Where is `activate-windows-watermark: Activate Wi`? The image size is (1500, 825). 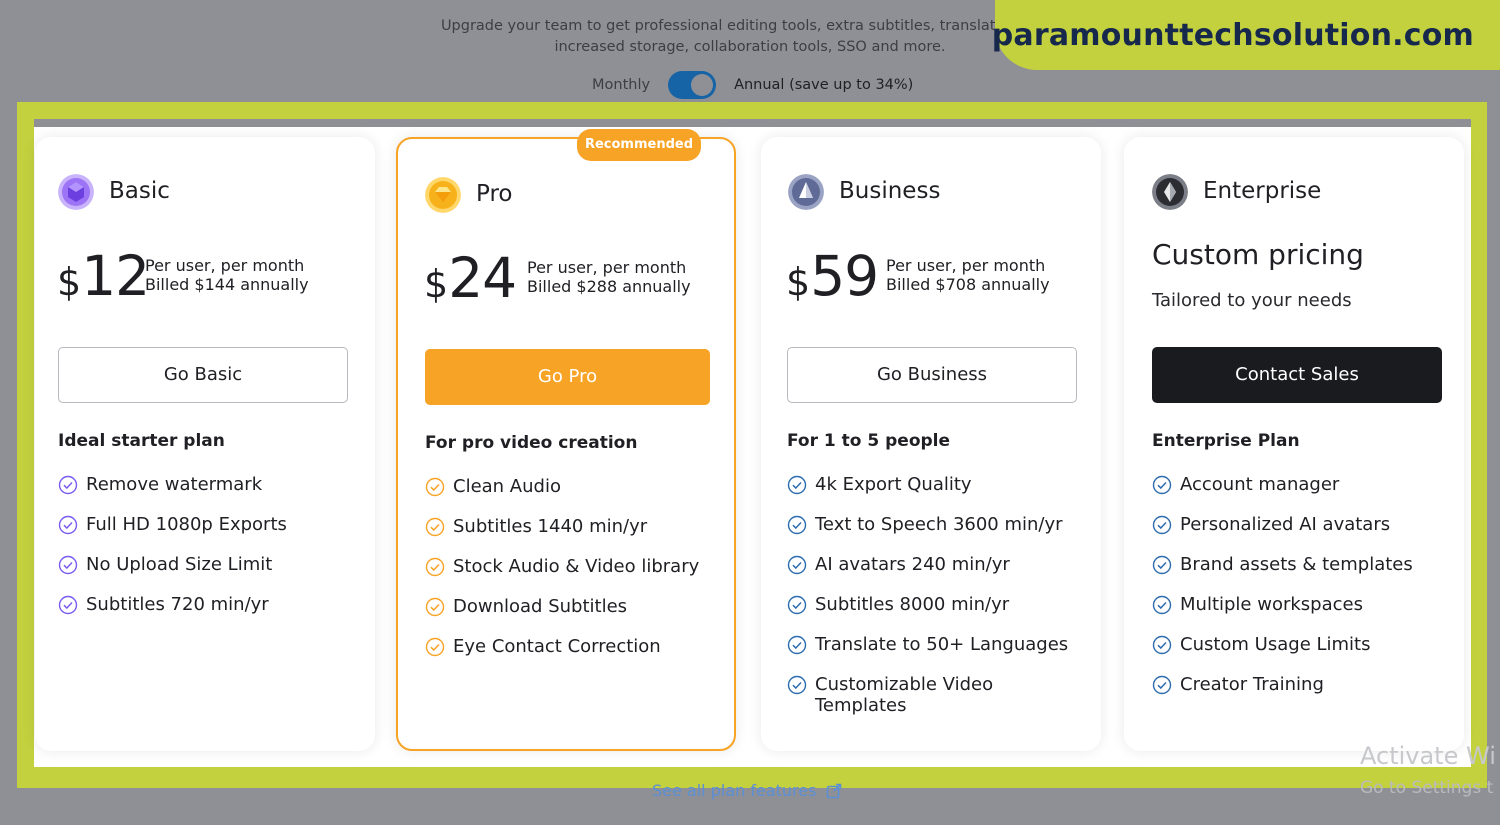
activate-windows-watermark: Activate Wi is located at coordinates (1428, 756).